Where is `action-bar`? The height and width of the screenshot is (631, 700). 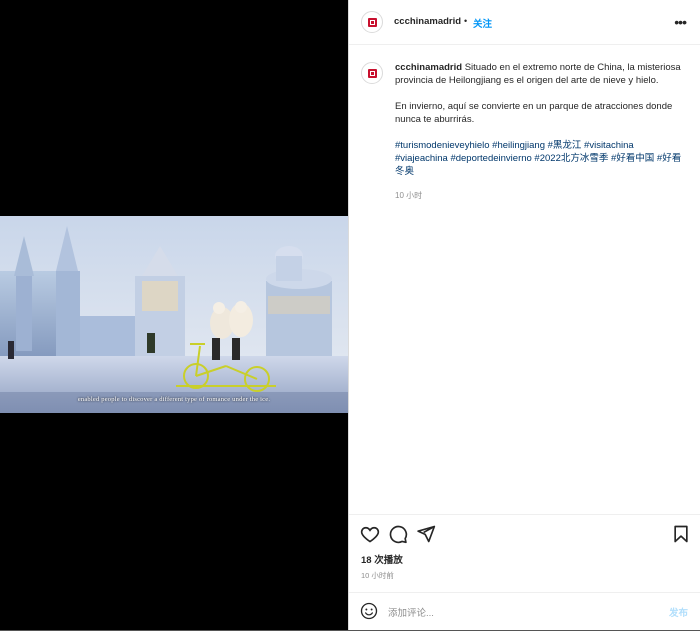
action-bar is located at coordinates (524, 532).